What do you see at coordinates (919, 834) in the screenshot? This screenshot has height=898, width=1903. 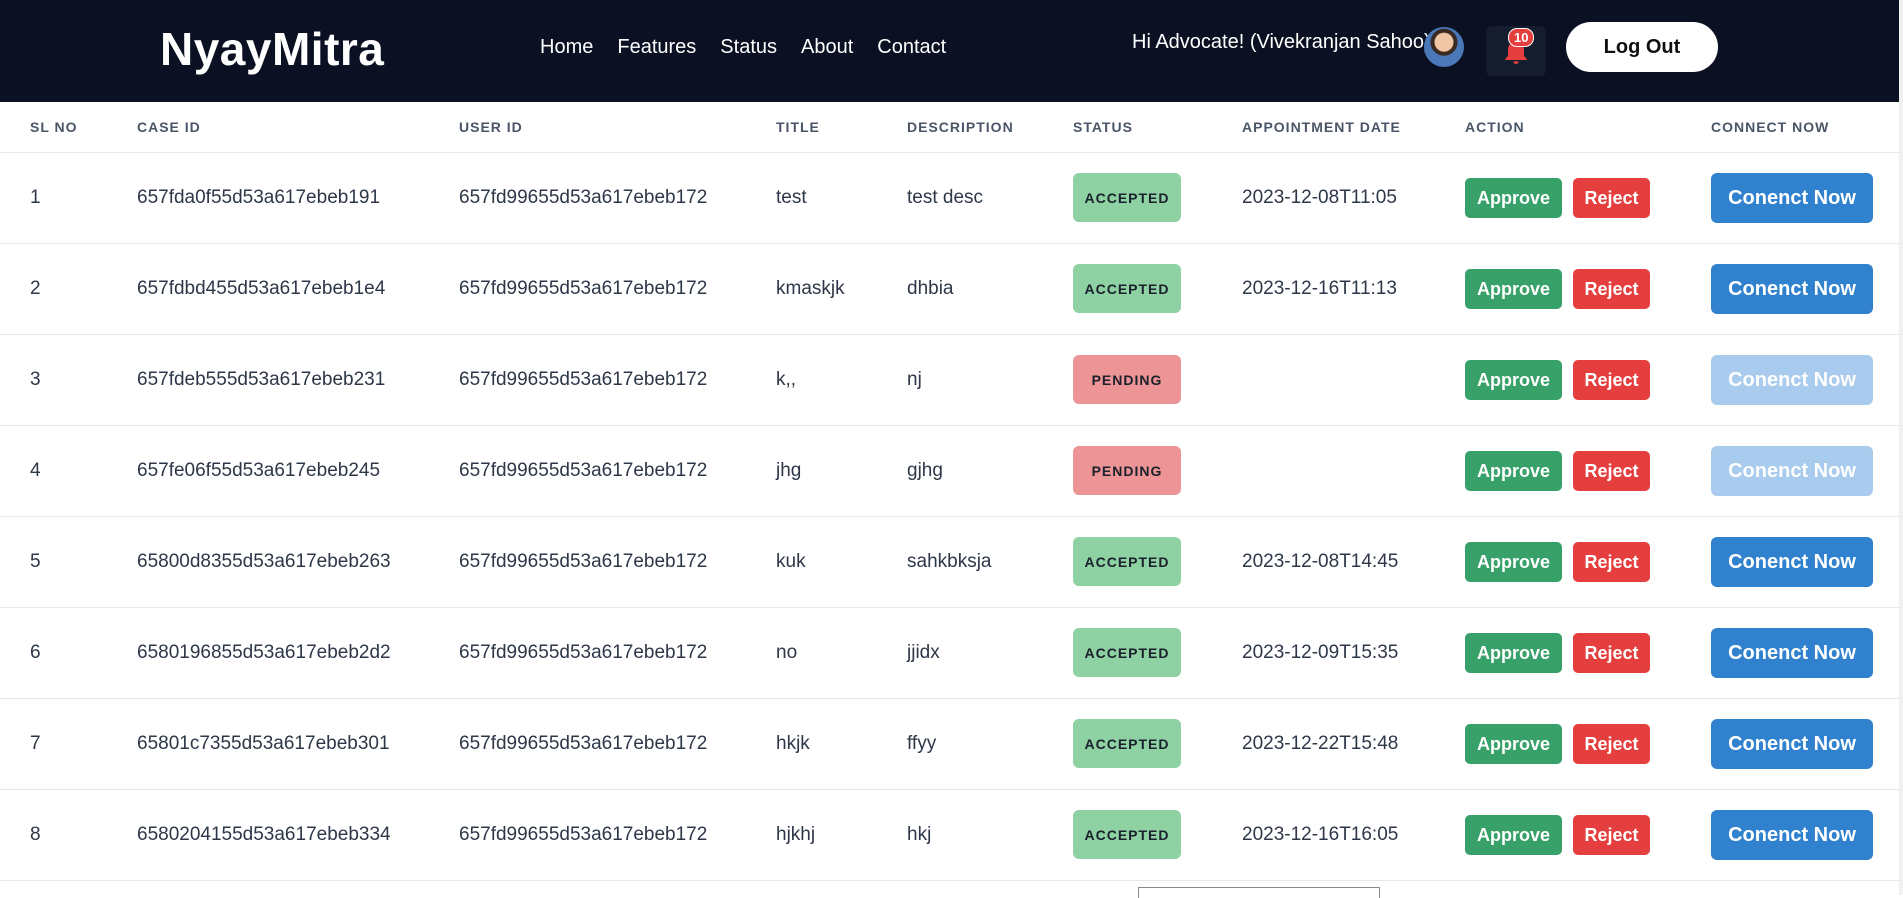 I see `cell-description: hkj` at bounding box center [919, 834].